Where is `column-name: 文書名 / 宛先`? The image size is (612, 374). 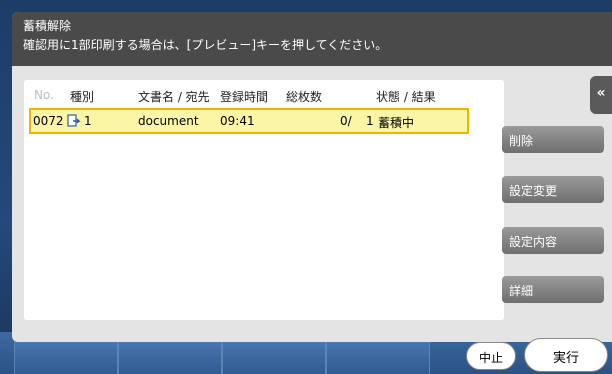 column-name: 文書名 / 宛先 is located at coordinates (174, 97).